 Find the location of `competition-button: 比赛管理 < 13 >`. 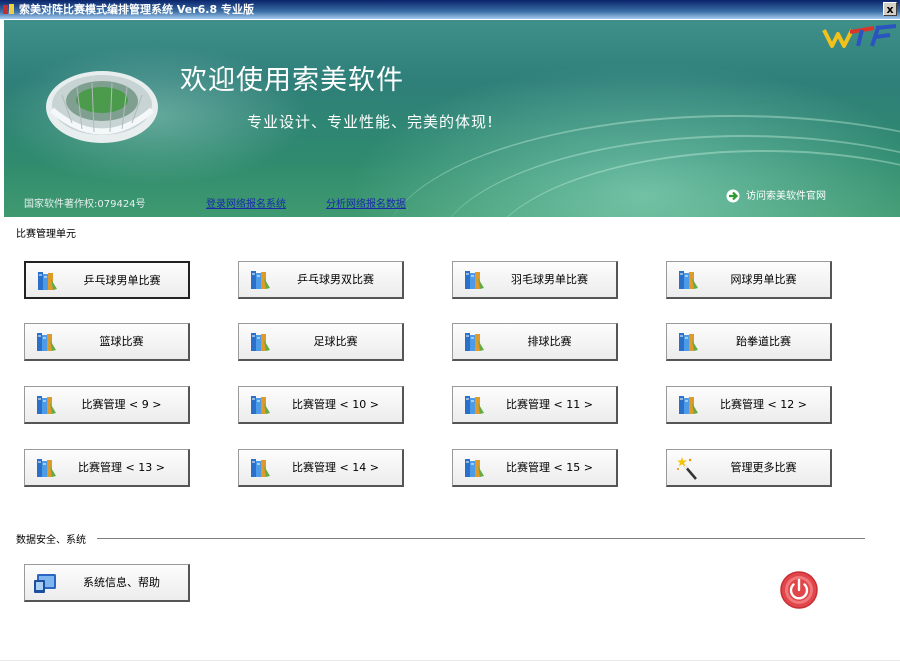

competition-button: 比赛管理 < 13 > is located at coordinates (107, 468).